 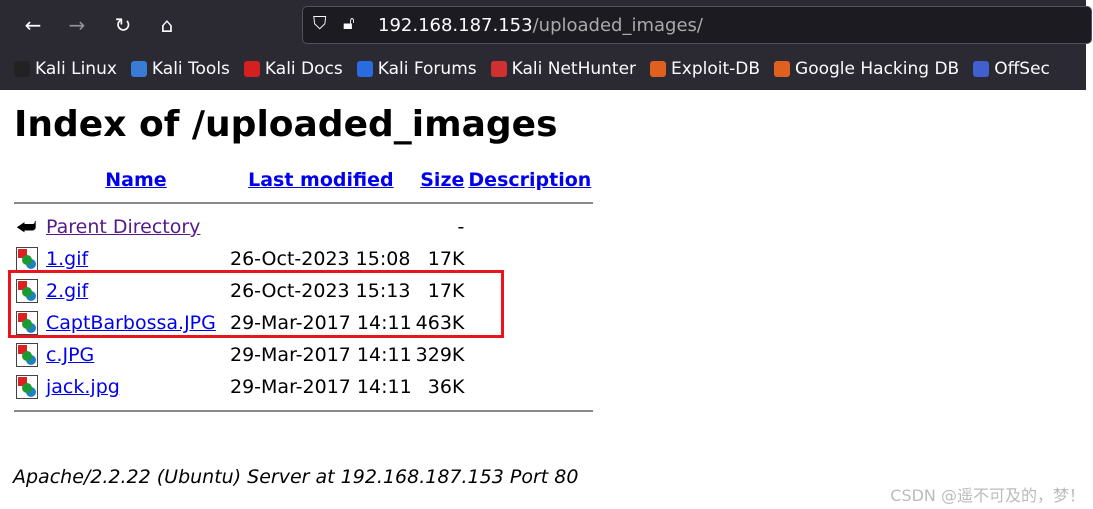 I want to click on bookmark-item: Kali NetHunter, so click(x=563, y=69).